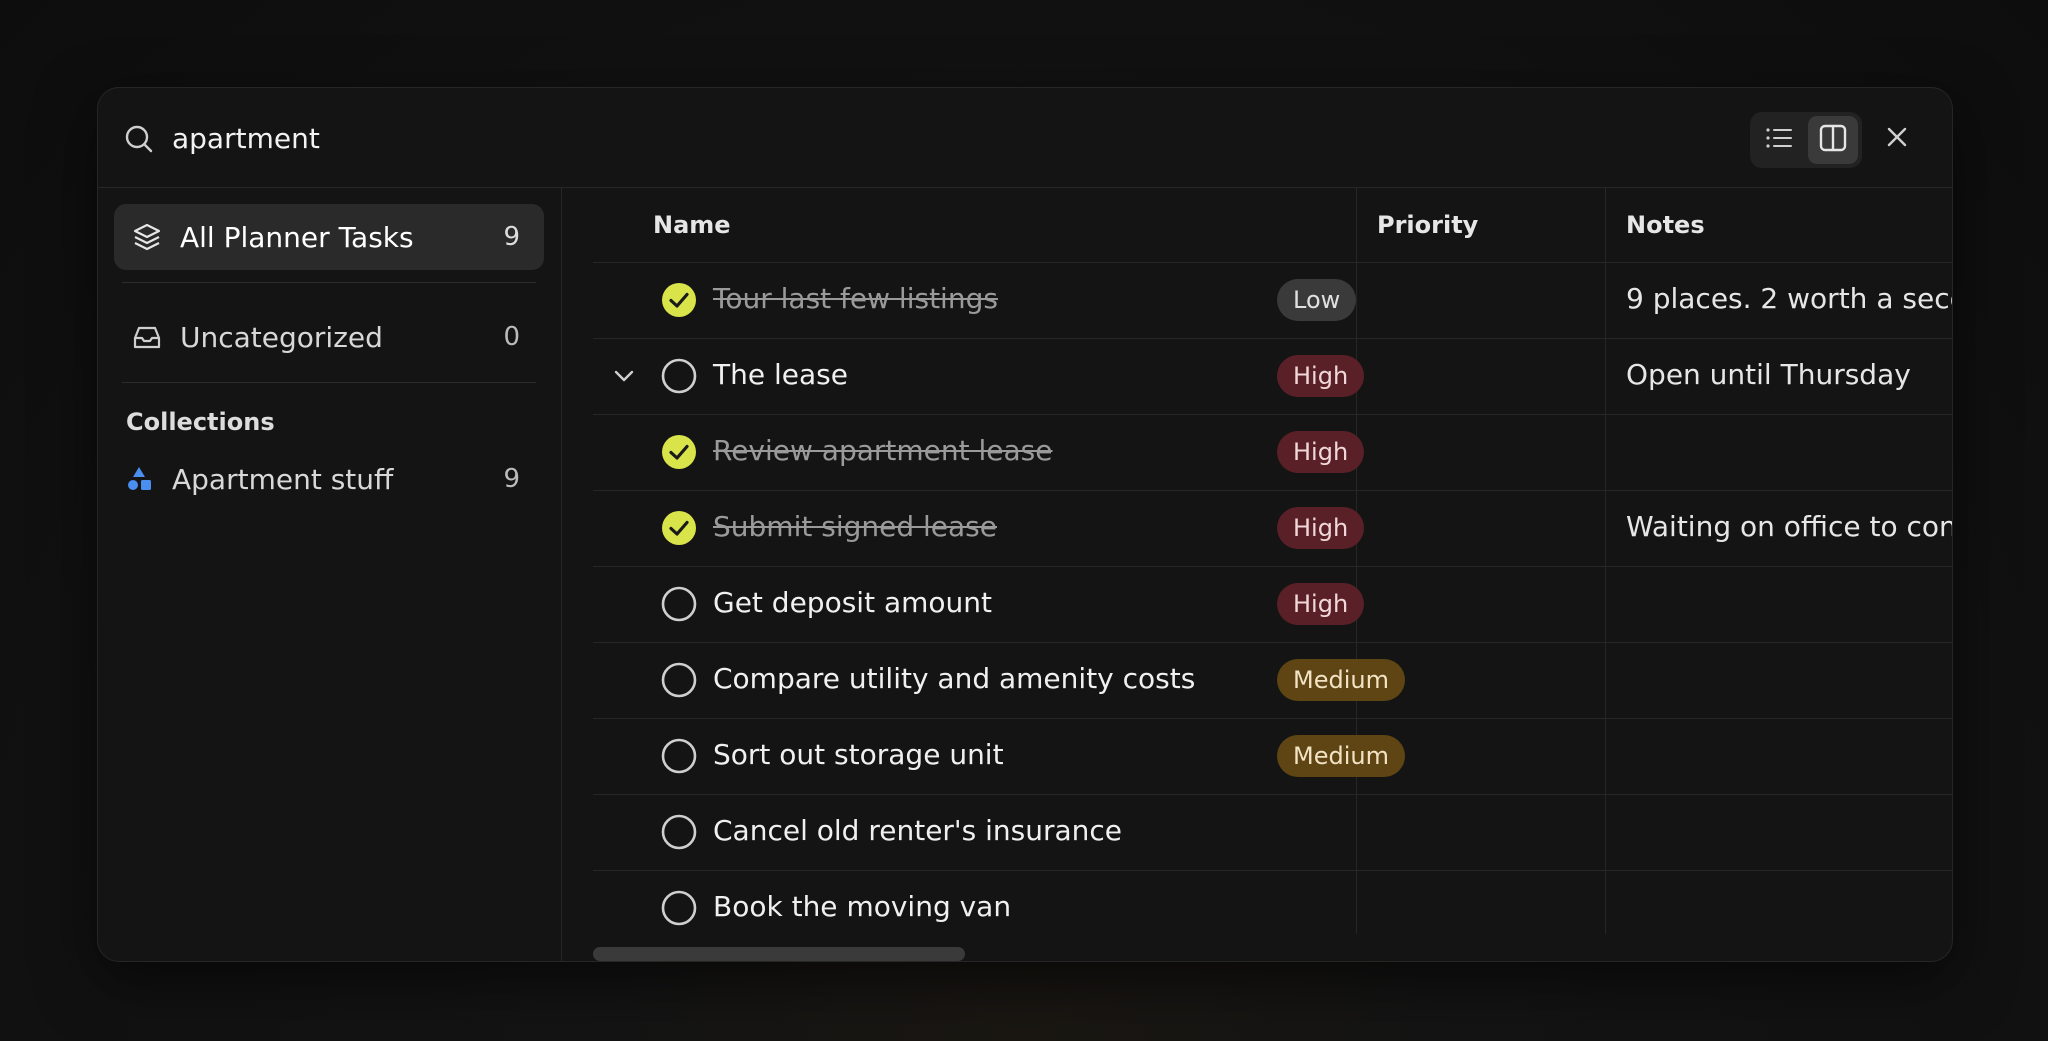  Describe the element at coordinates (624, 376) in the screenshot. I see `chevron-down-icon` at that location.